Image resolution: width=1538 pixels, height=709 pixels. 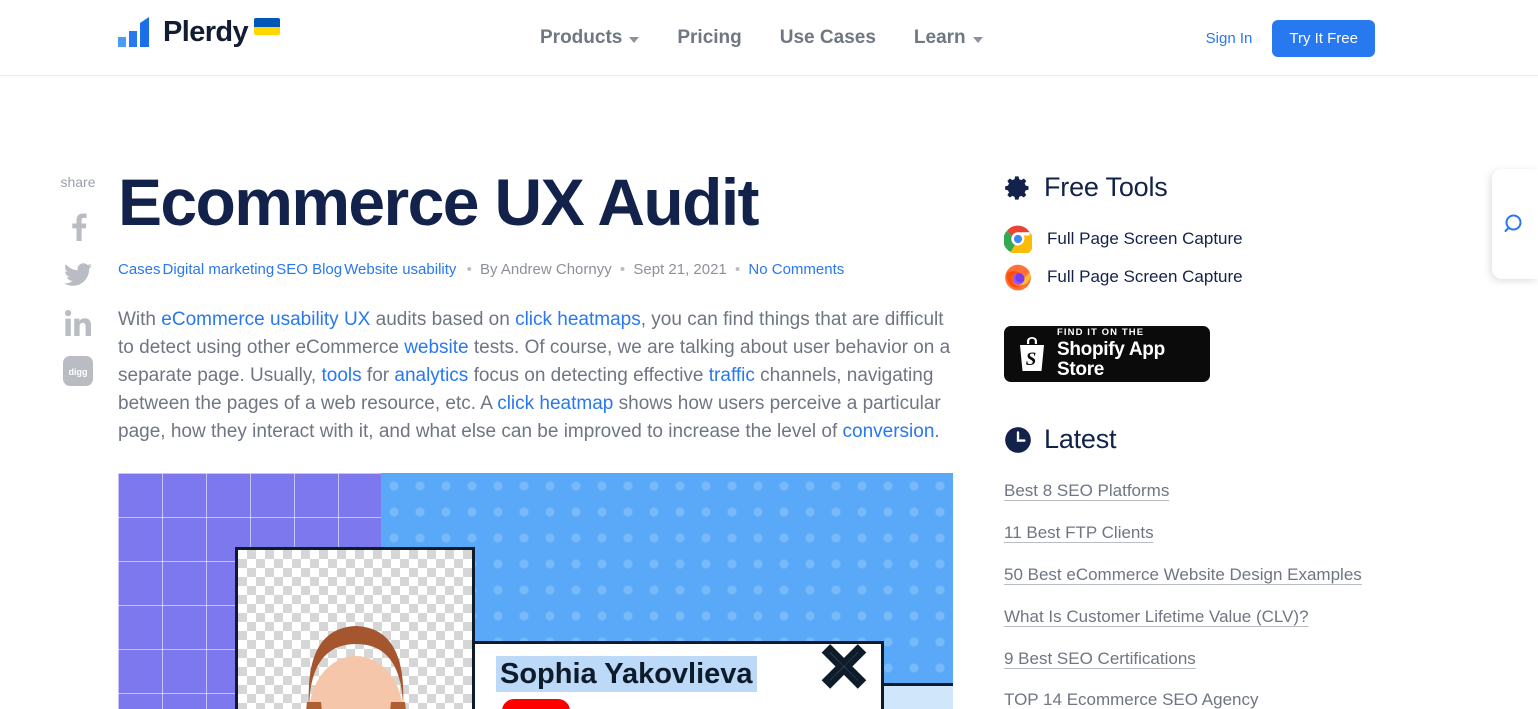 What do you see at coordinates (680, 269) in the screenshot?
I see `article-date: Sept 21, 2021` at bounding box center [680, 269].